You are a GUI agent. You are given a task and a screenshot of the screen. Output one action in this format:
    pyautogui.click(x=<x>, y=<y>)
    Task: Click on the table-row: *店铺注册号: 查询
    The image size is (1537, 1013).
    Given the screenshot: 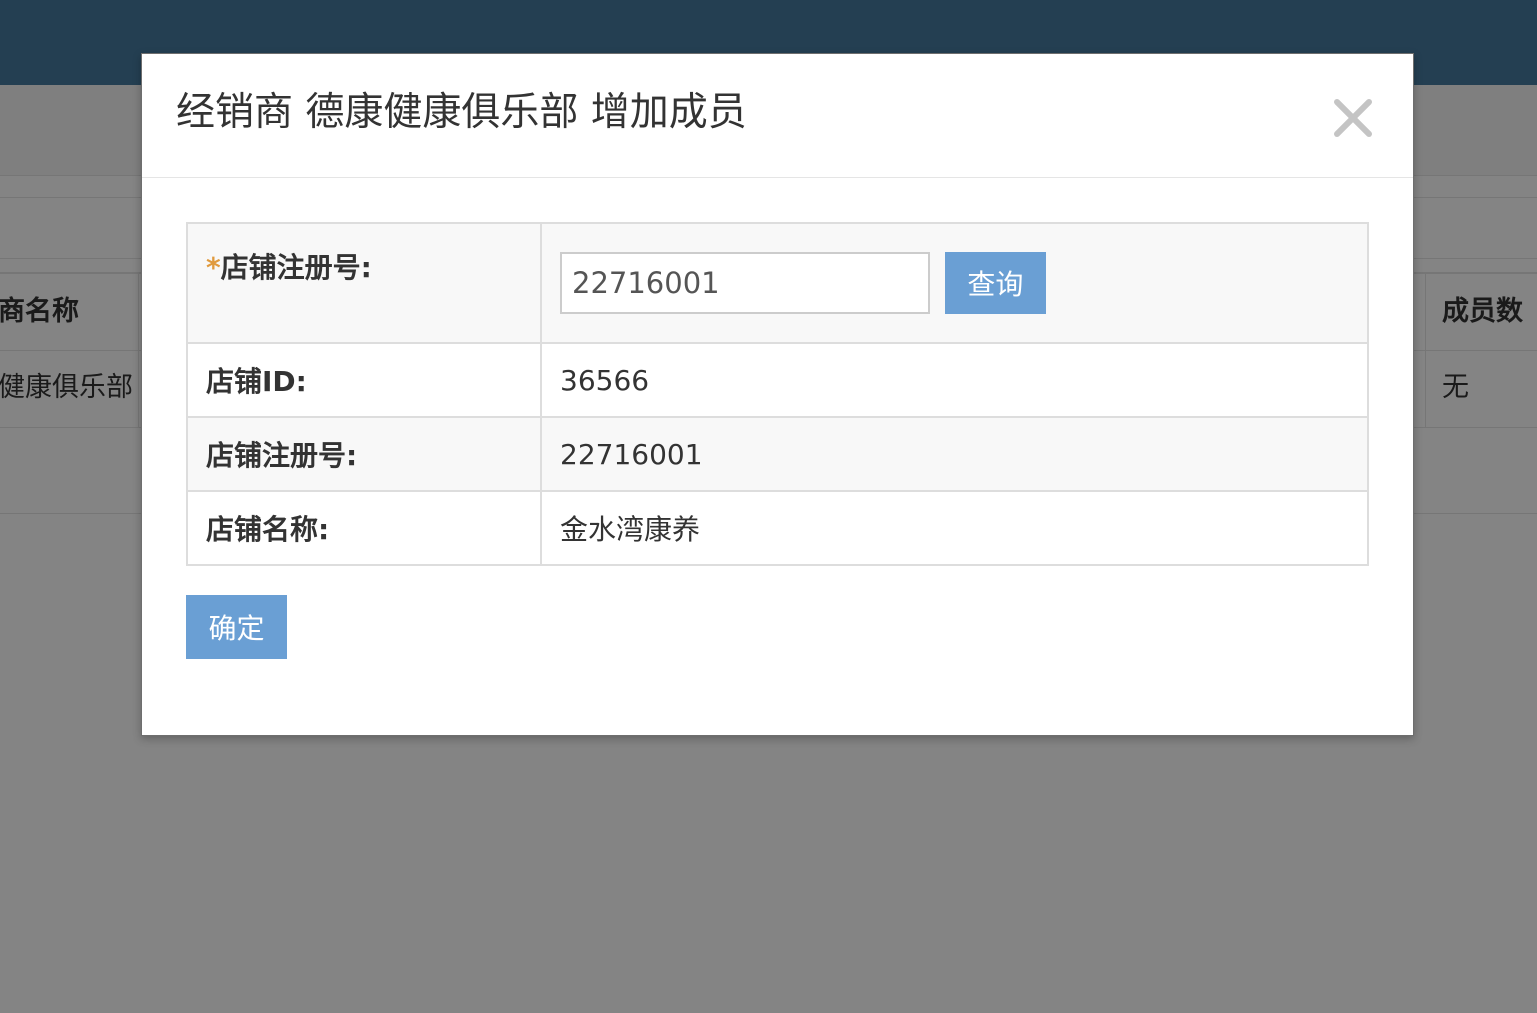 What is the action you would take?
    pyautogui.click(x=777, y=283)
    